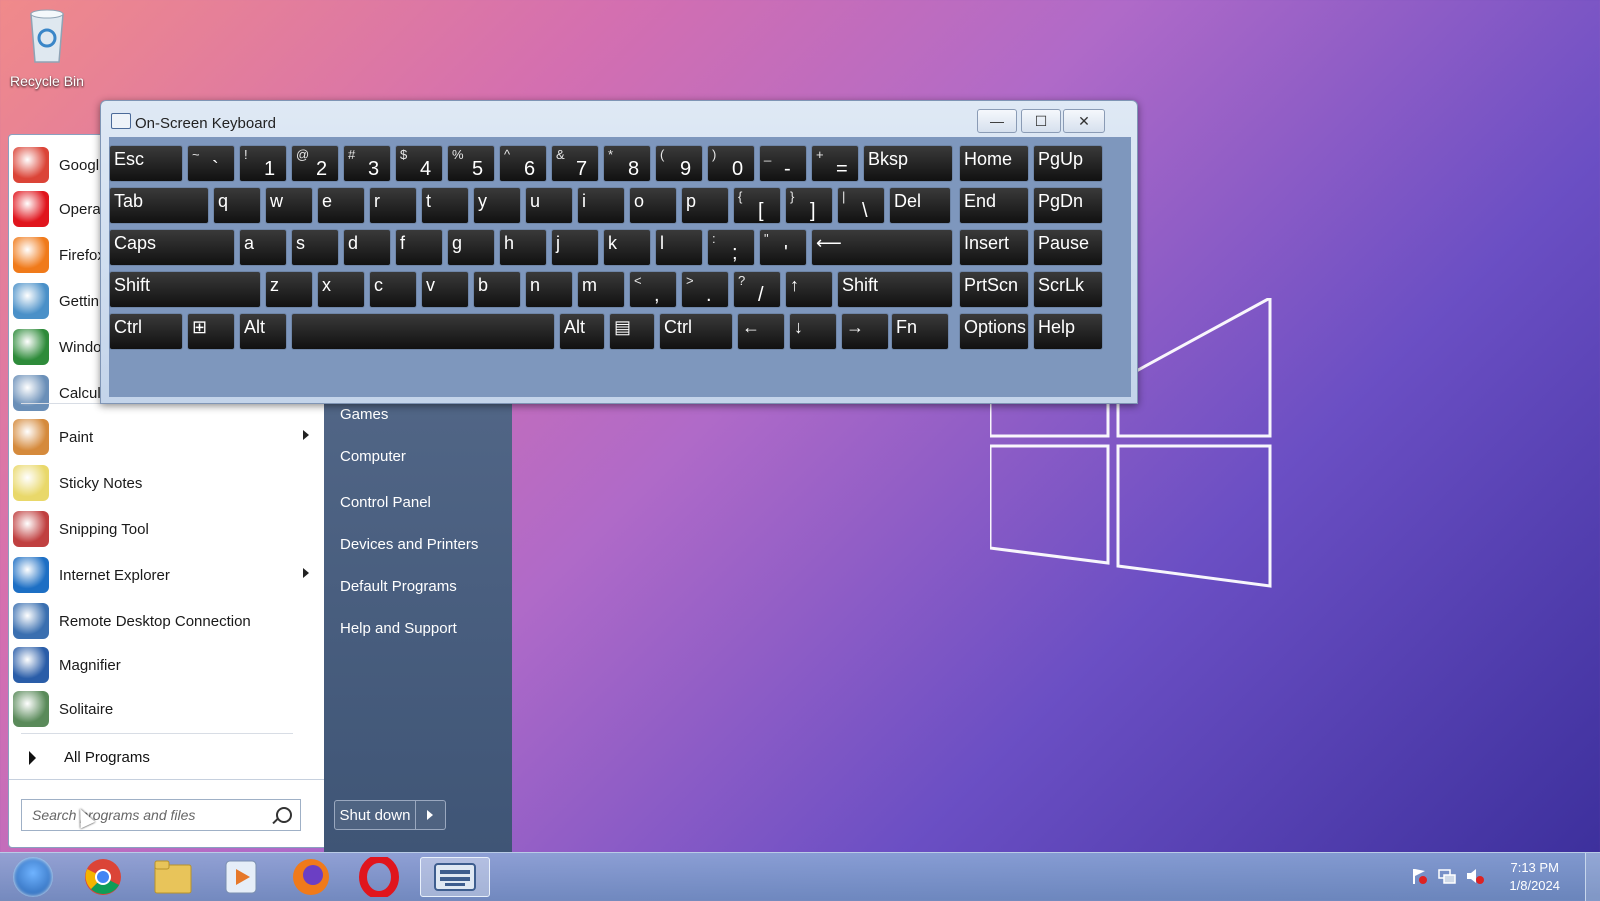  What do you see at coordinates (497, 205) in the screenshot?
I see `key-y: y` at bounding box center [497, 205].